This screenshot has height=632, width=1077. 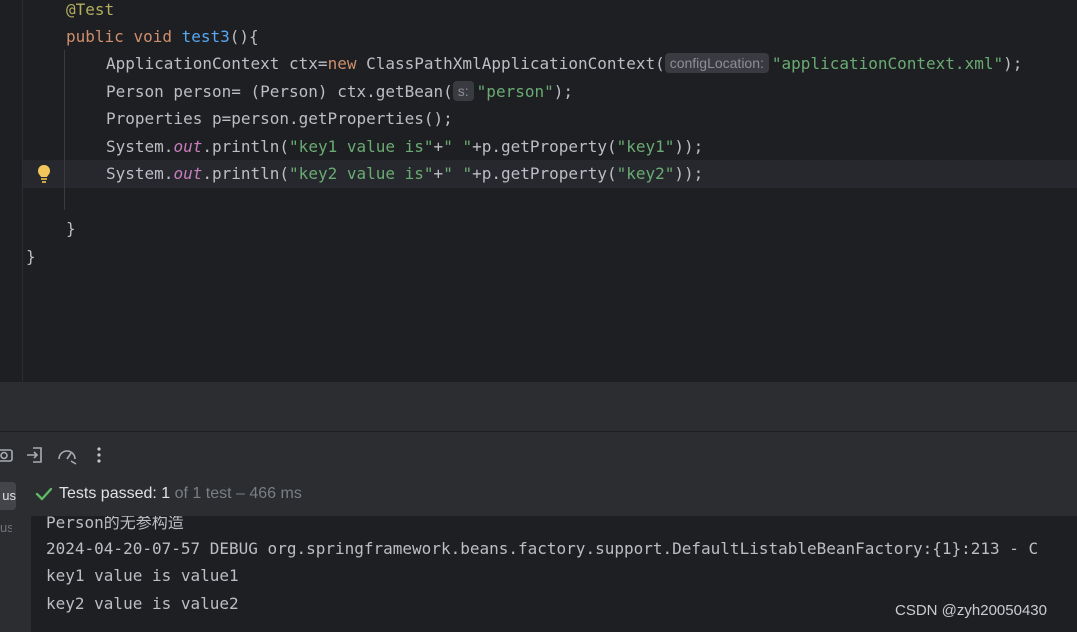 What do you see at coordinates (64, 130) in the screenshot?
I see `indent-guide` at bounding box center [64, 130].